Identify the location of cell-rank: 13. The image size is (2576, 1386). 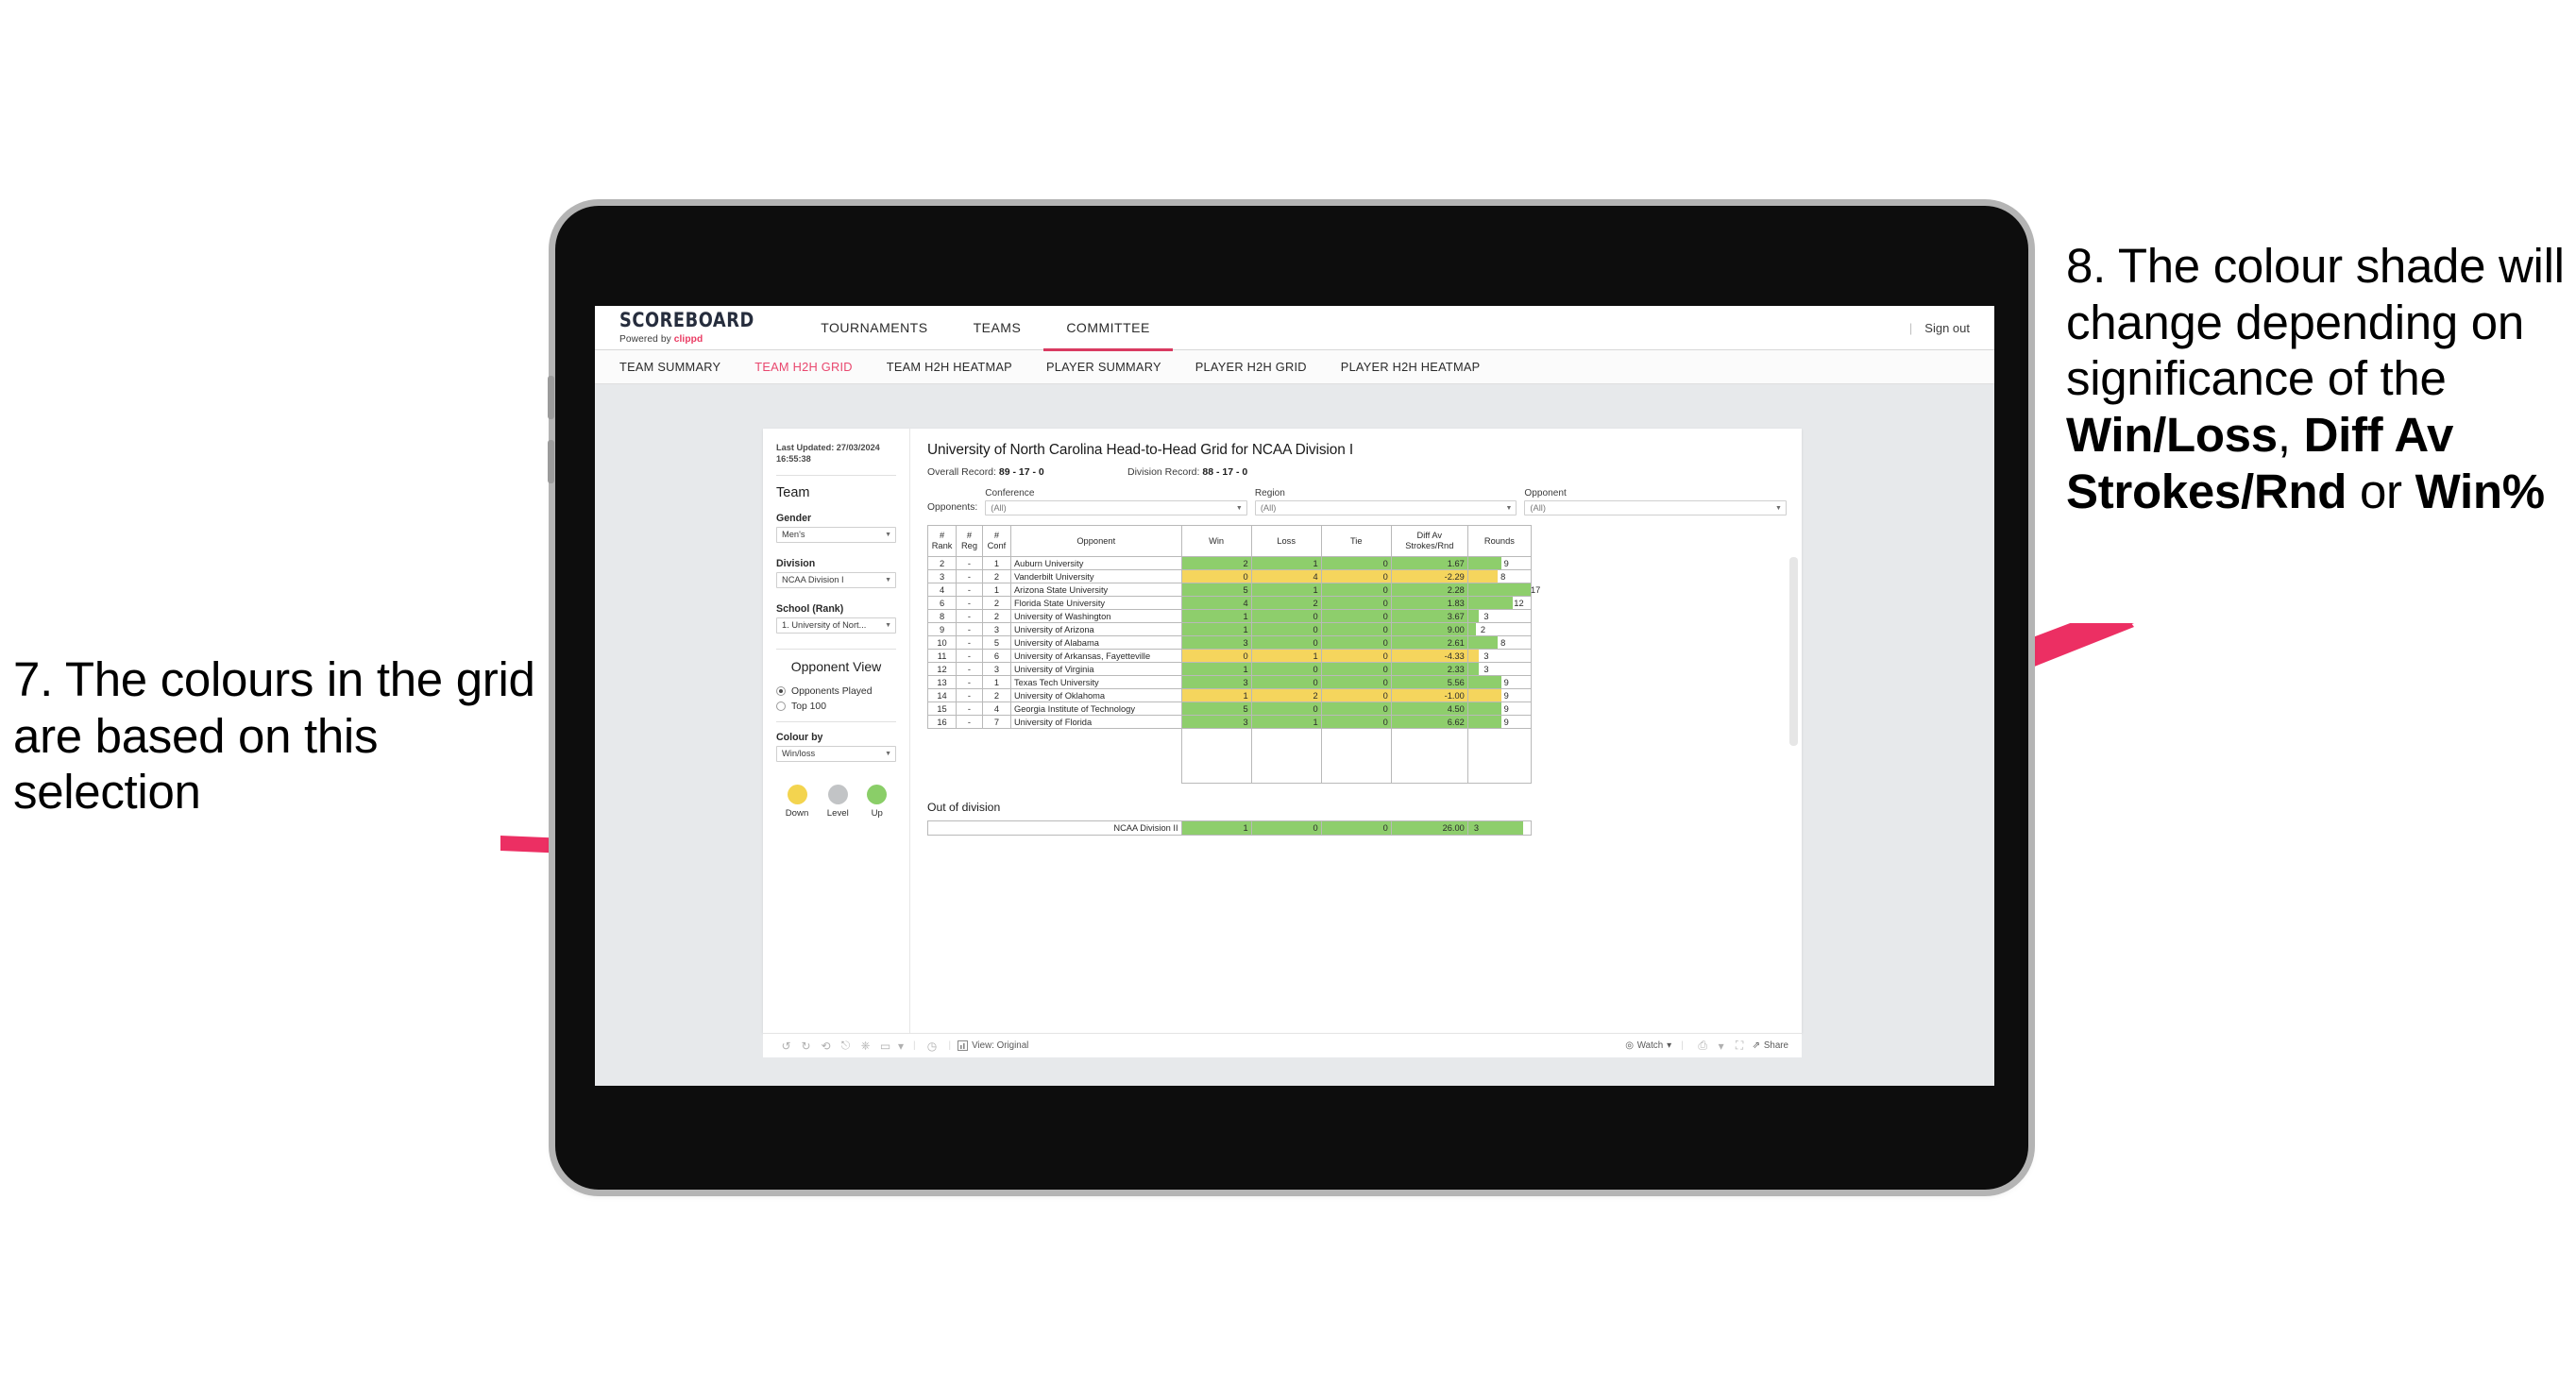
(942, 682).